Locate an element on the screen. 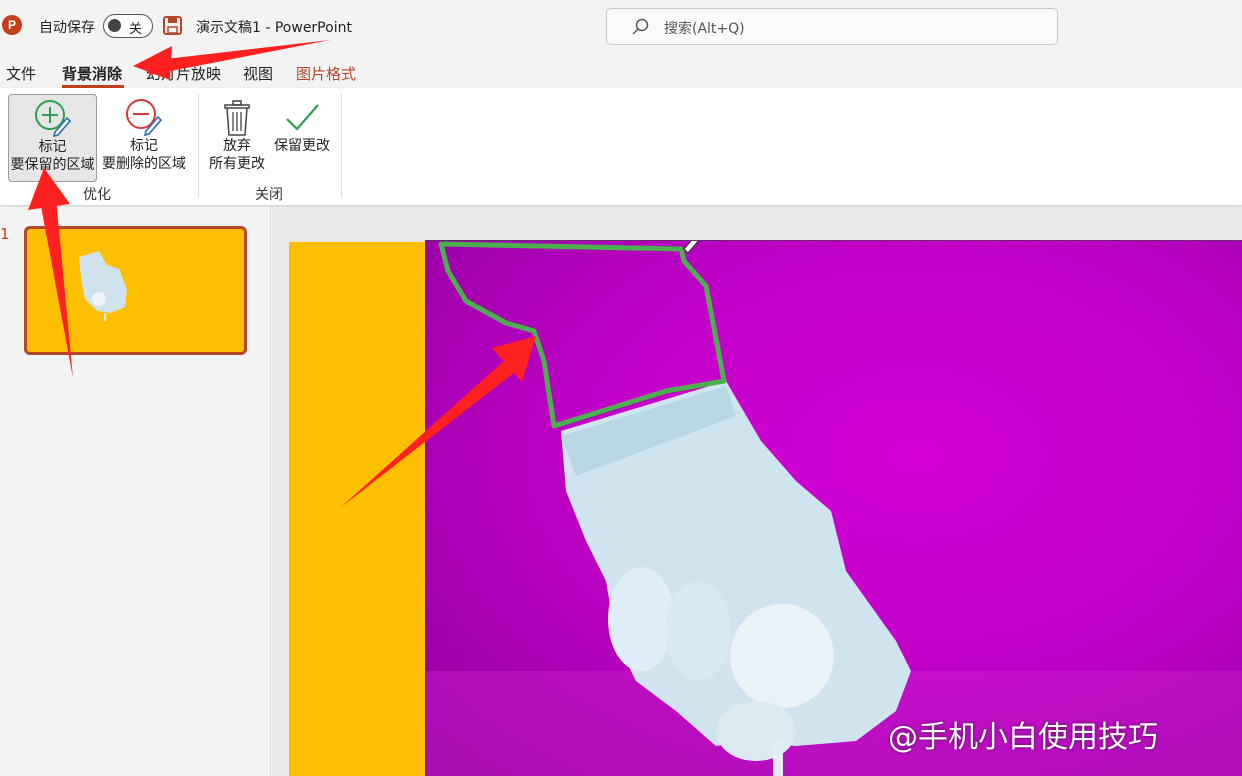 The image size is (1242, 776). keep-changes-button: 保留更改 is located at coordinates (302, 138).